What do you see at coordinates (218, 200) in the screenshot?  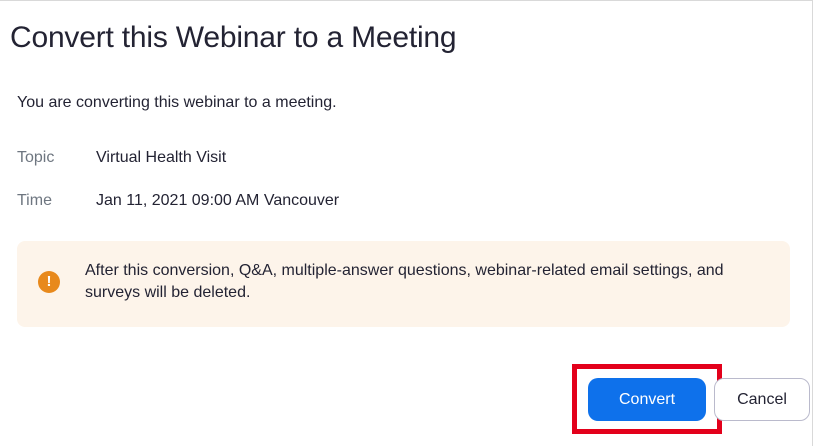 I see `time-value: Jan 11, 2021 09:00 AM Vancouver` at bounding box center [218, 200].